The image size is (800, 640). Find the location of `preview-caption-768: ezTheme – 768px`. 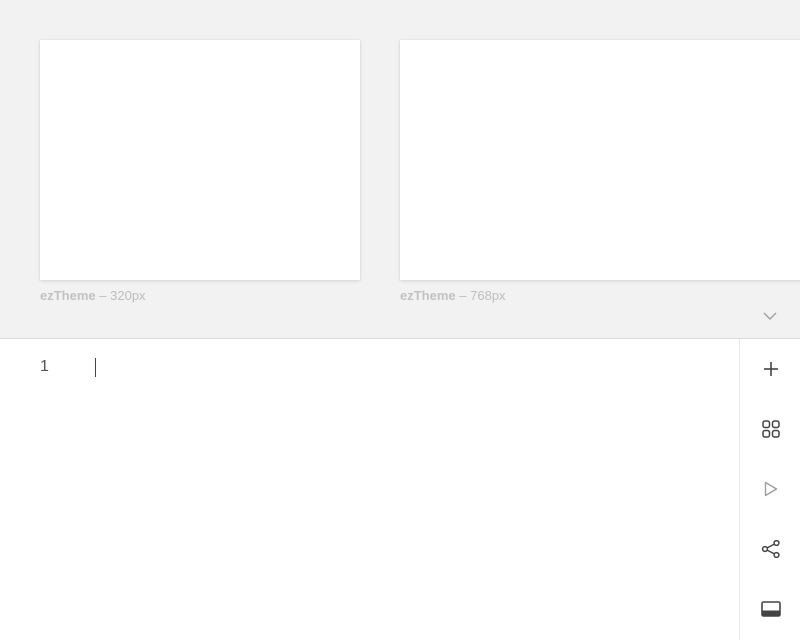

preview-caption-768: ezTheme – 768px is located at coordinates (453, 295).